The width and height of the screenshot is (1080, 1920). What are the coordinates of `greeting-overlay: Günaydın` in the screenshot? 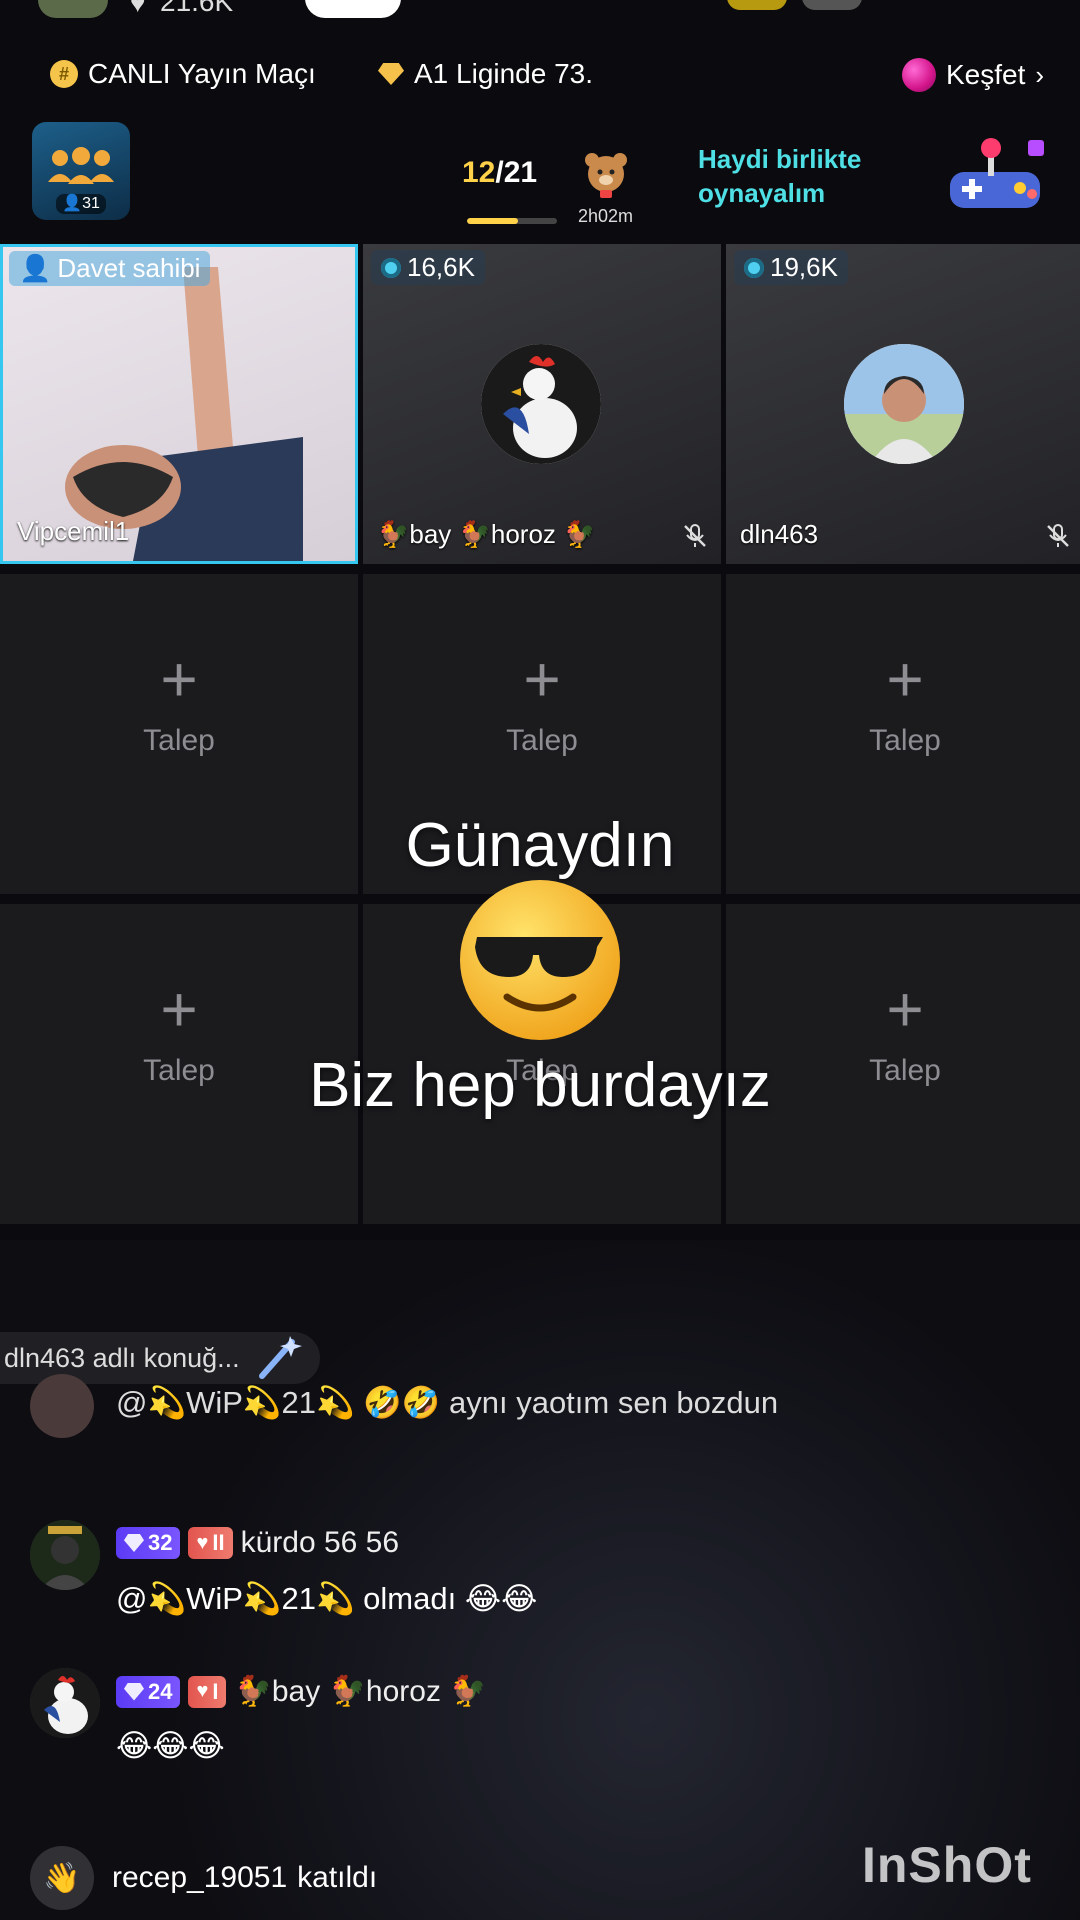 It's located at (540, 845).